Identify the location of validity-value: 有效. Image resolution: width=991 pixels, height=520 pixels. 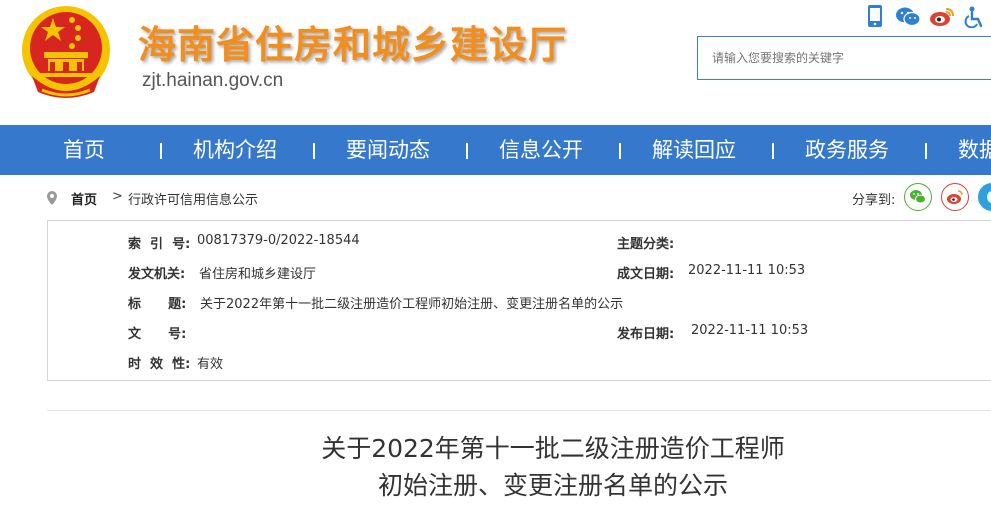
(210, 364).